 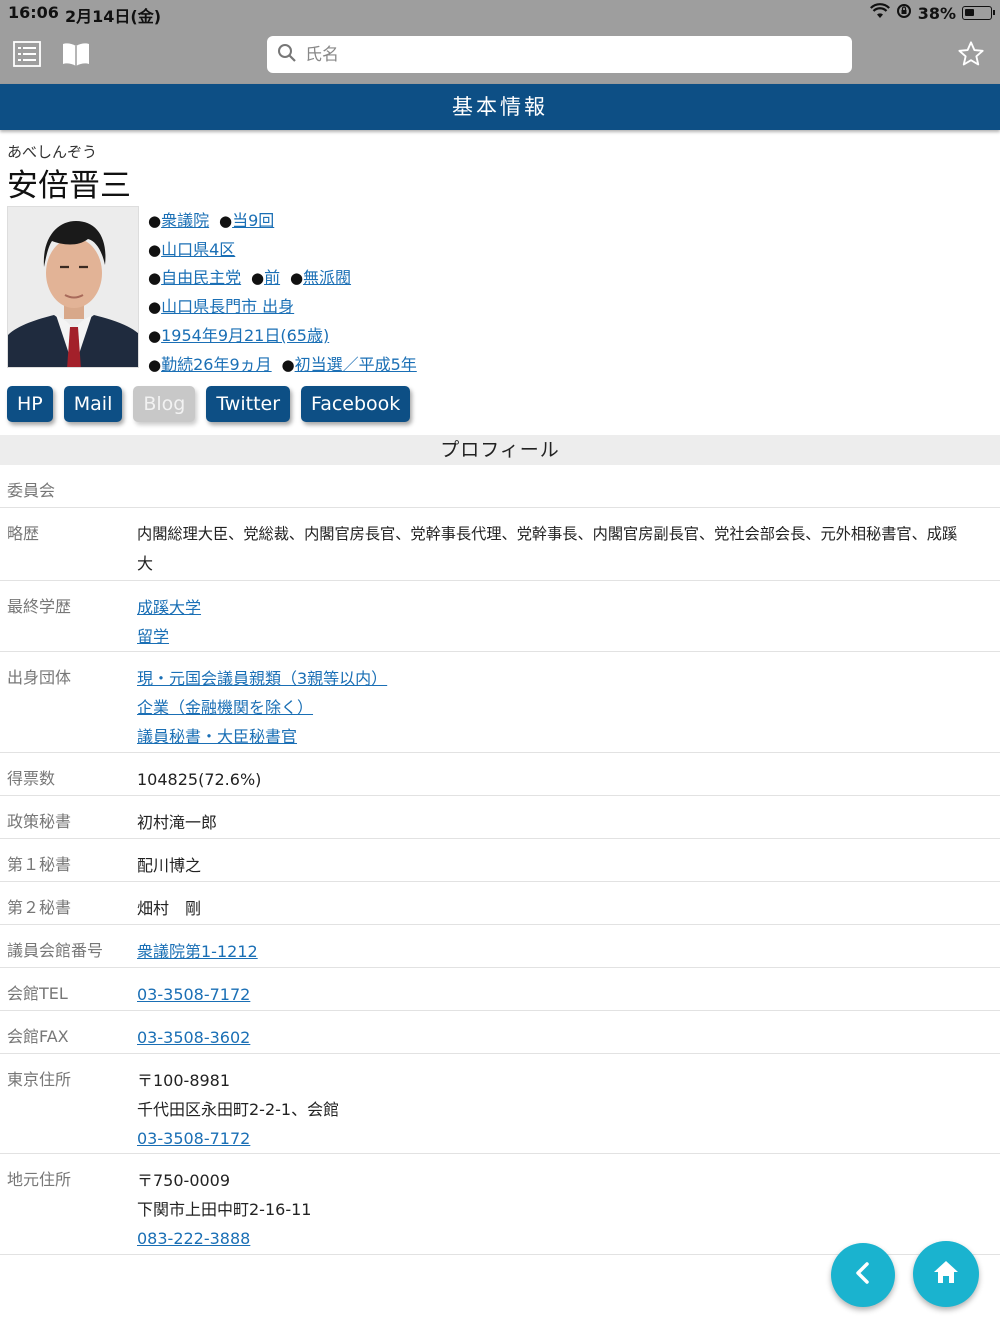 What do you see at coordinates (184, 1080) in the screenshot?
I see `tokyo-zip: 〒100-8981` at bounding box center [184, 1080].